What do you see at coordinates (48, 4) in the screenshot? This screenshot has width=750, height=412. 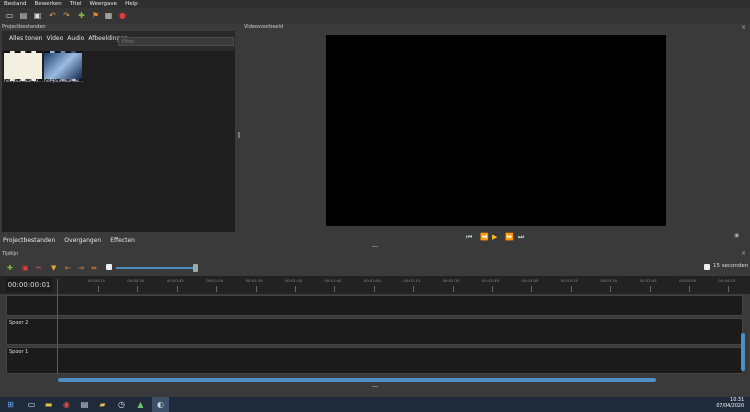 I see `menu-bewerken: Bewerken` at bounding box center [48, 4].